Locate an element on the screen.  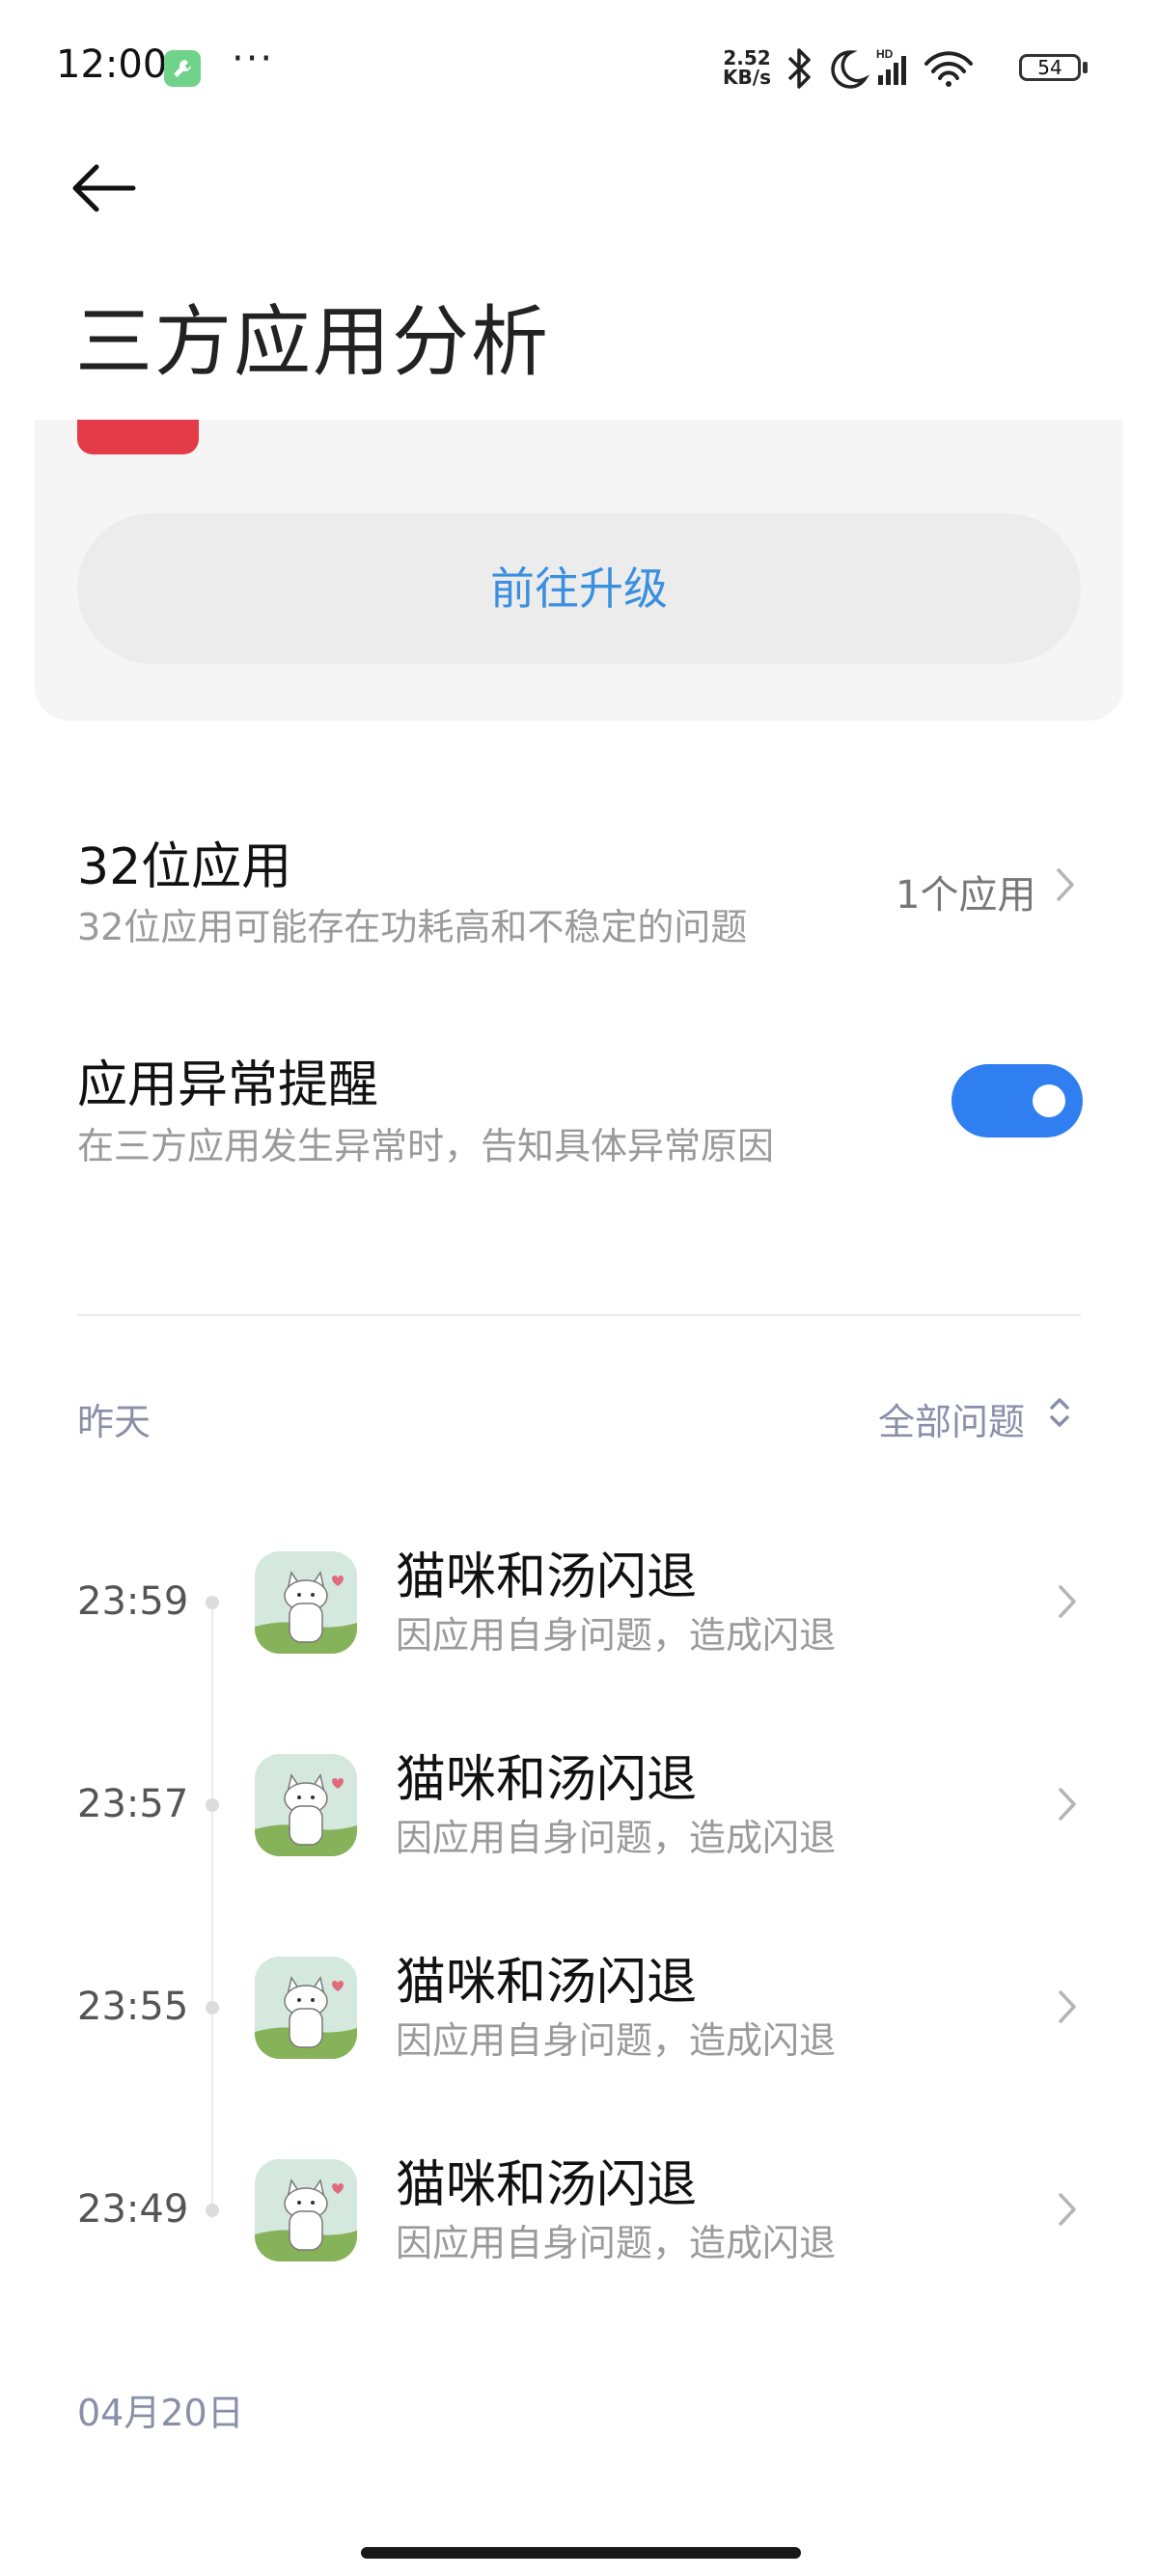
bit32-row-title: 32位应用 is located at coordinates (184, 862).